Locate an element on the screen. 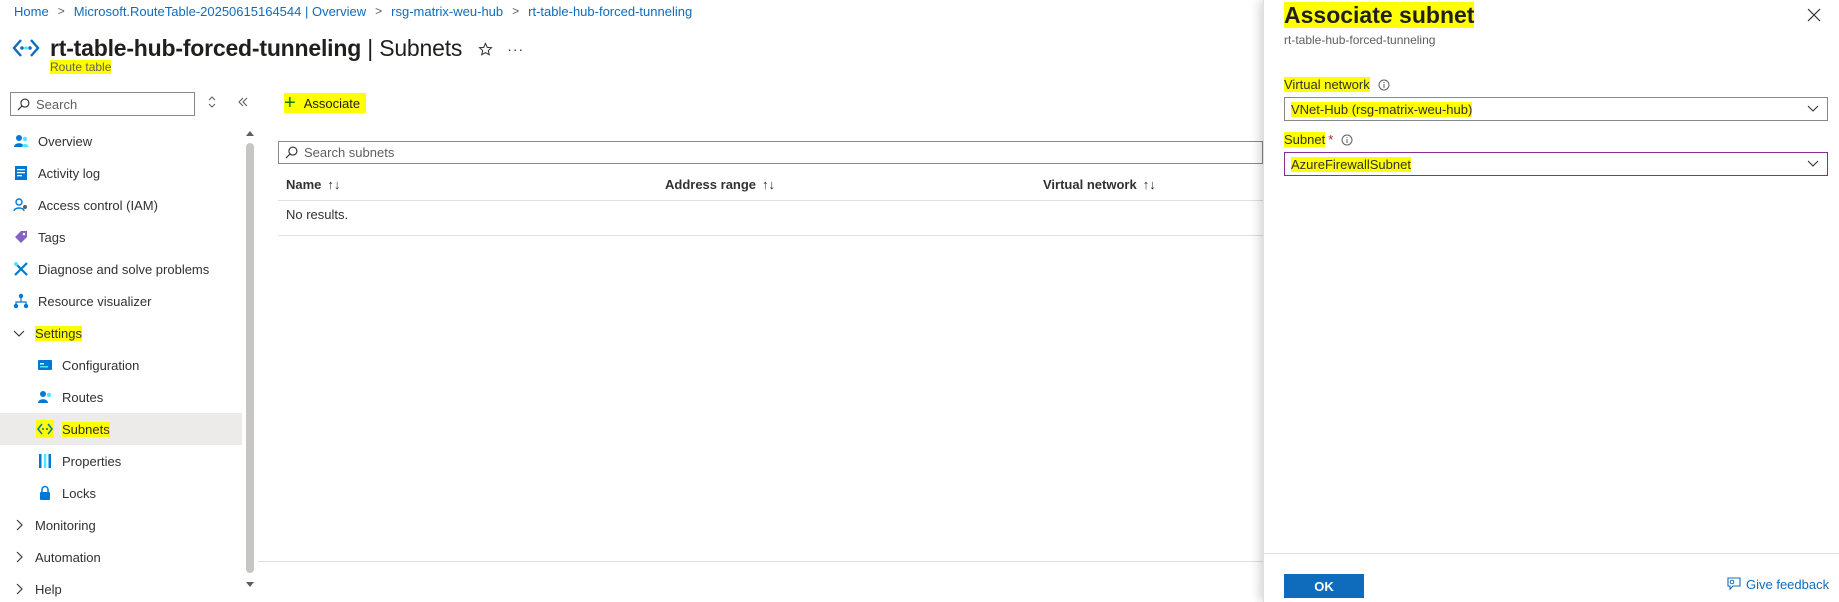  sidebar-item-label: Diagnose and solve problems is located at coordinates (124, 269).